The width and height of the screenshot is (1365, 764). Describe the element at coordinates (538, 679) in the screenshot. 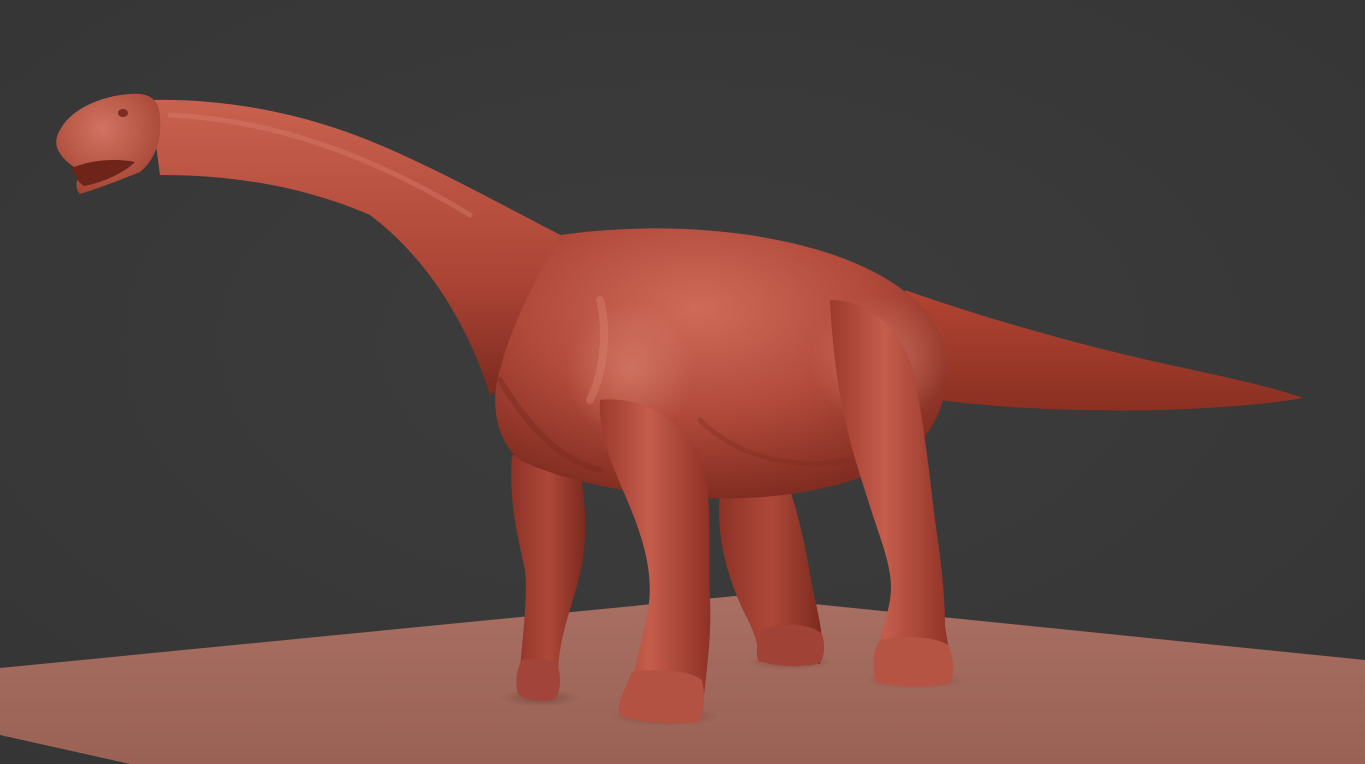

I see `foot-front-far` at that location.